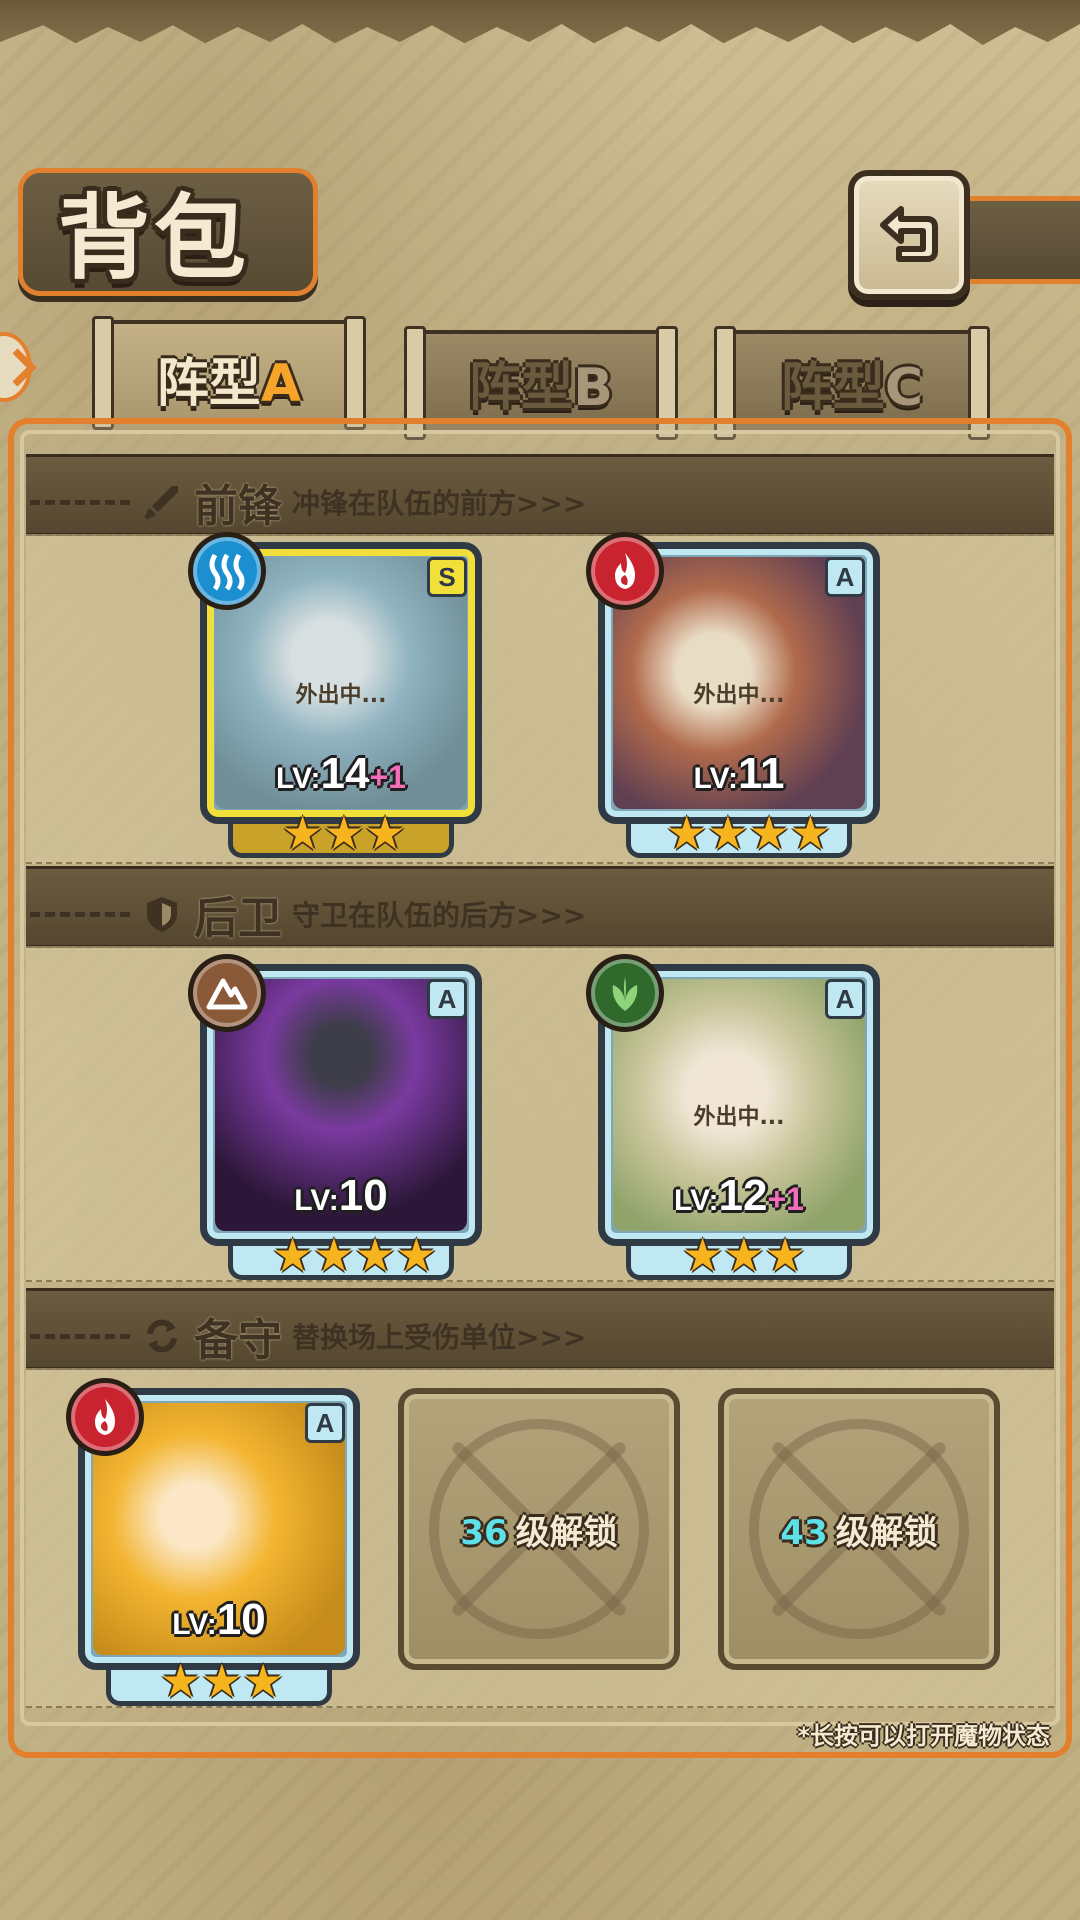  I want to click on tab-formation-b: 阵型B, so click(541, 383).